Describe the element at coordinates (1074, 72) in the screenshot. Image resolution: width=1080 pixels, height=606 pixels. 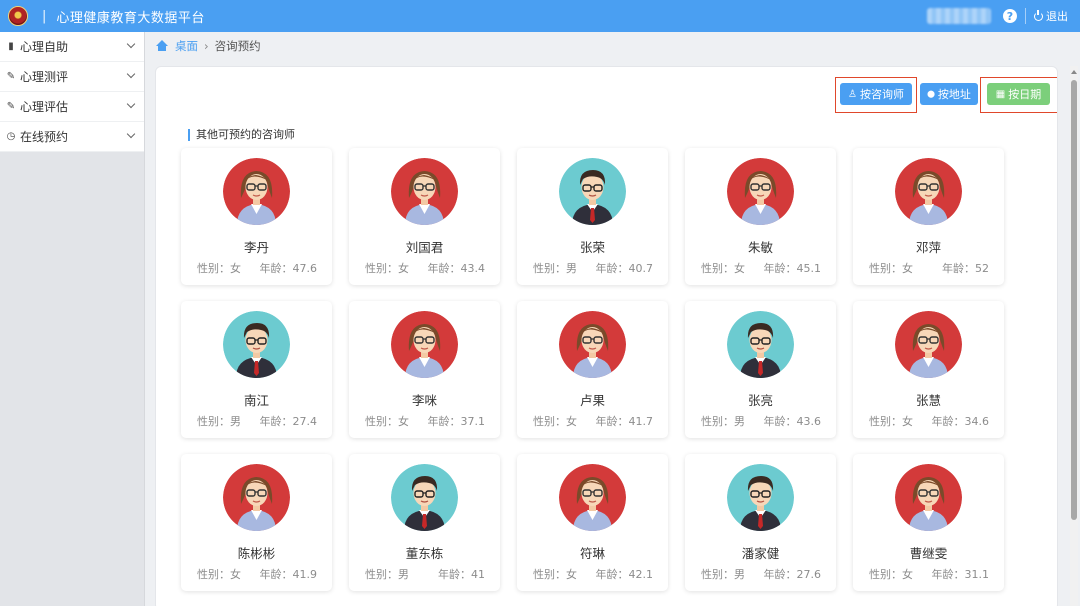
I see `scroll-up-arrow-icon` at that location.